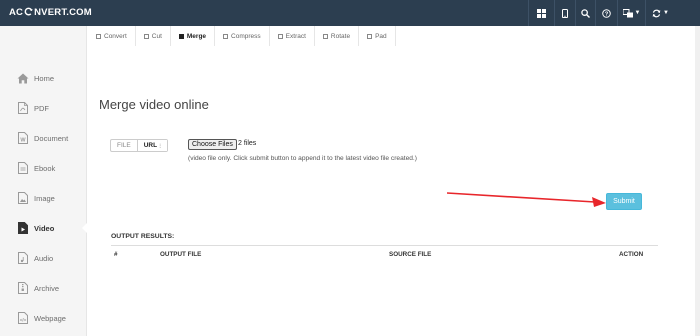 The height and width of the screenshot is (336, 700). What do you see at coordinates (381, 36) in the screenshot?
I see `tab-label: Pad` at bounding box center [381, 36].